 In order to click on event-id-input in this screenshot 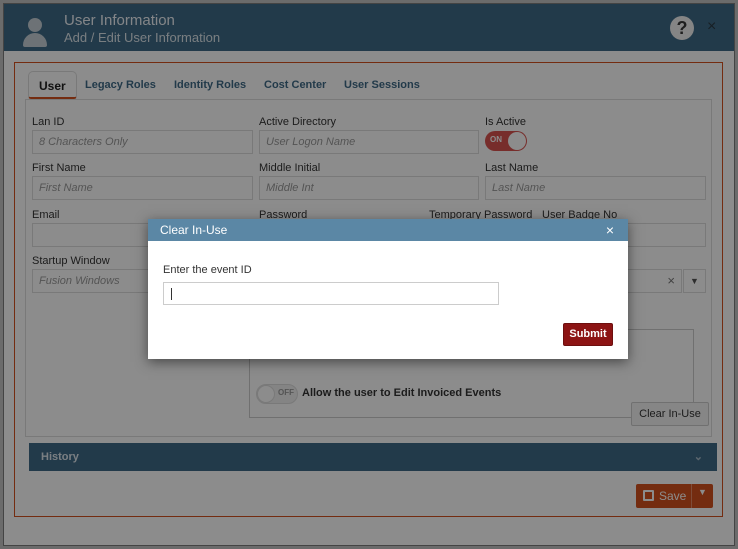, I will do `click(331, 293)`.